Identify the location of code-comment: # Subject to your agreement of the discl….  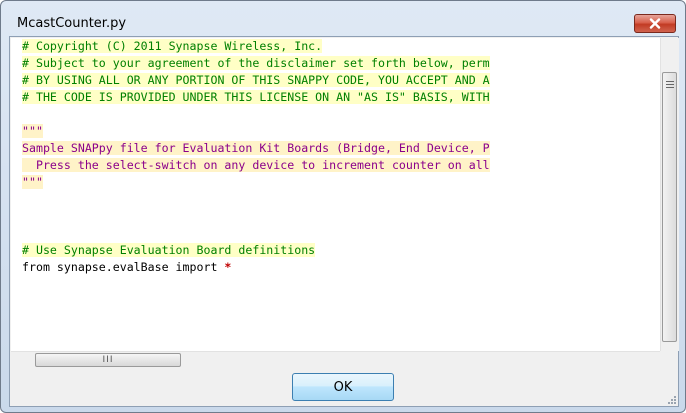
(256, 63).